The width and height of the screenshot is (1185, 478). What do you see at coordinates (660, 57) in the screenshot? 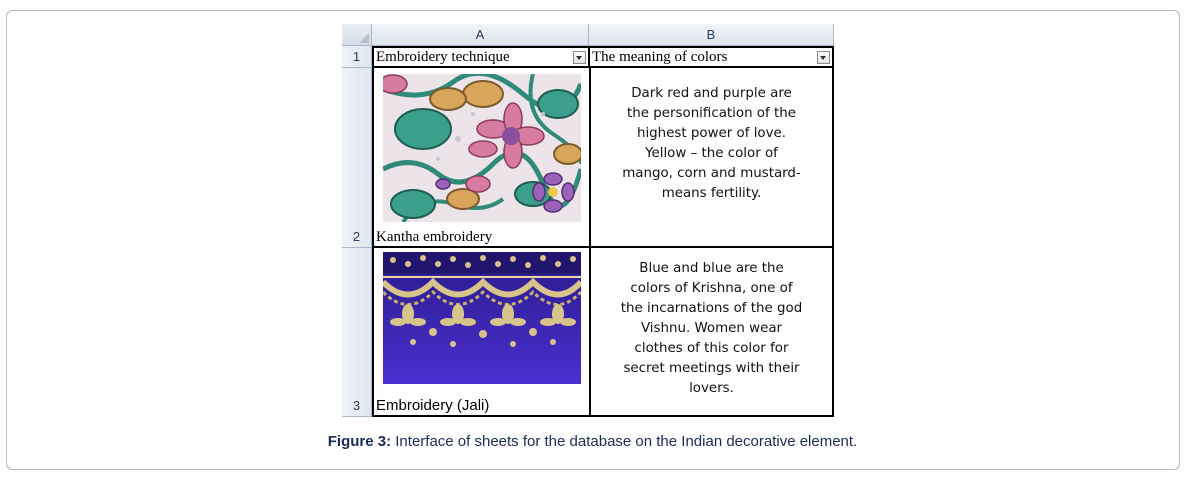
I see `header-meaning-of-colors: The meaning of colors` at bounding box center [660, 57].